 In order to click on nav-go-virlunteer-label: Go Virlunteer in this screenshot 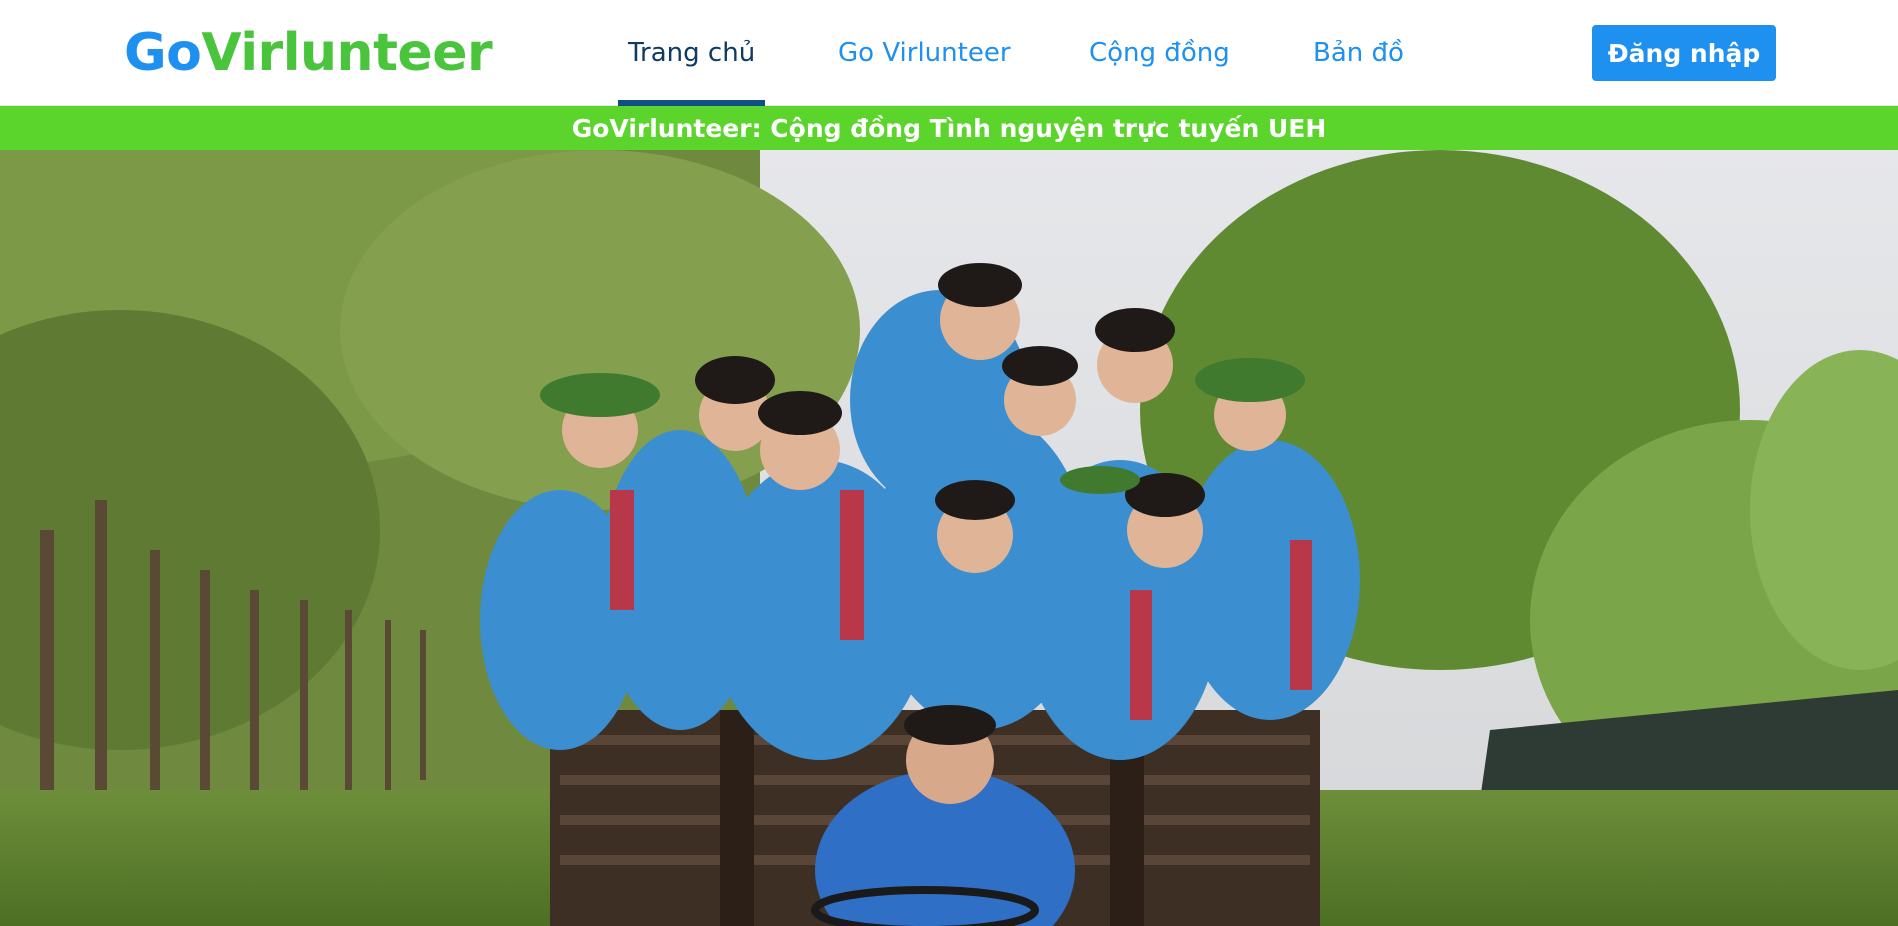, I will do `click(924, 53)`.